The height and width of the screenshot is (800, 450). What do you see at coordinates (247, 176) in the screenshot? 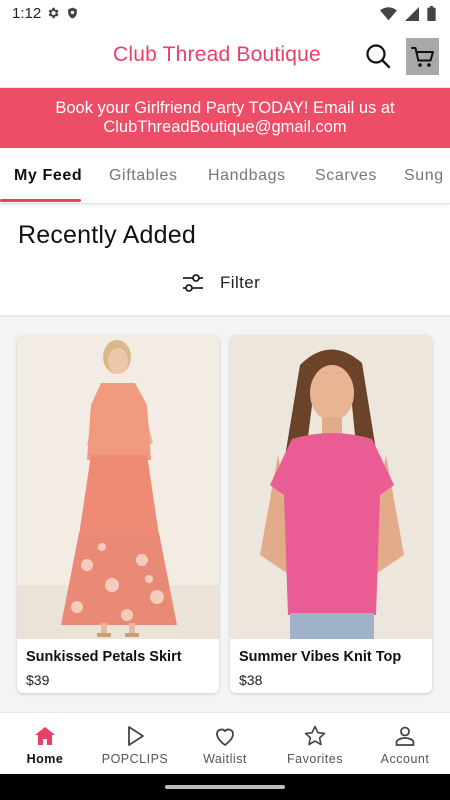
I see `tab-handbags: Handbags` at bounding box center [247, 176].